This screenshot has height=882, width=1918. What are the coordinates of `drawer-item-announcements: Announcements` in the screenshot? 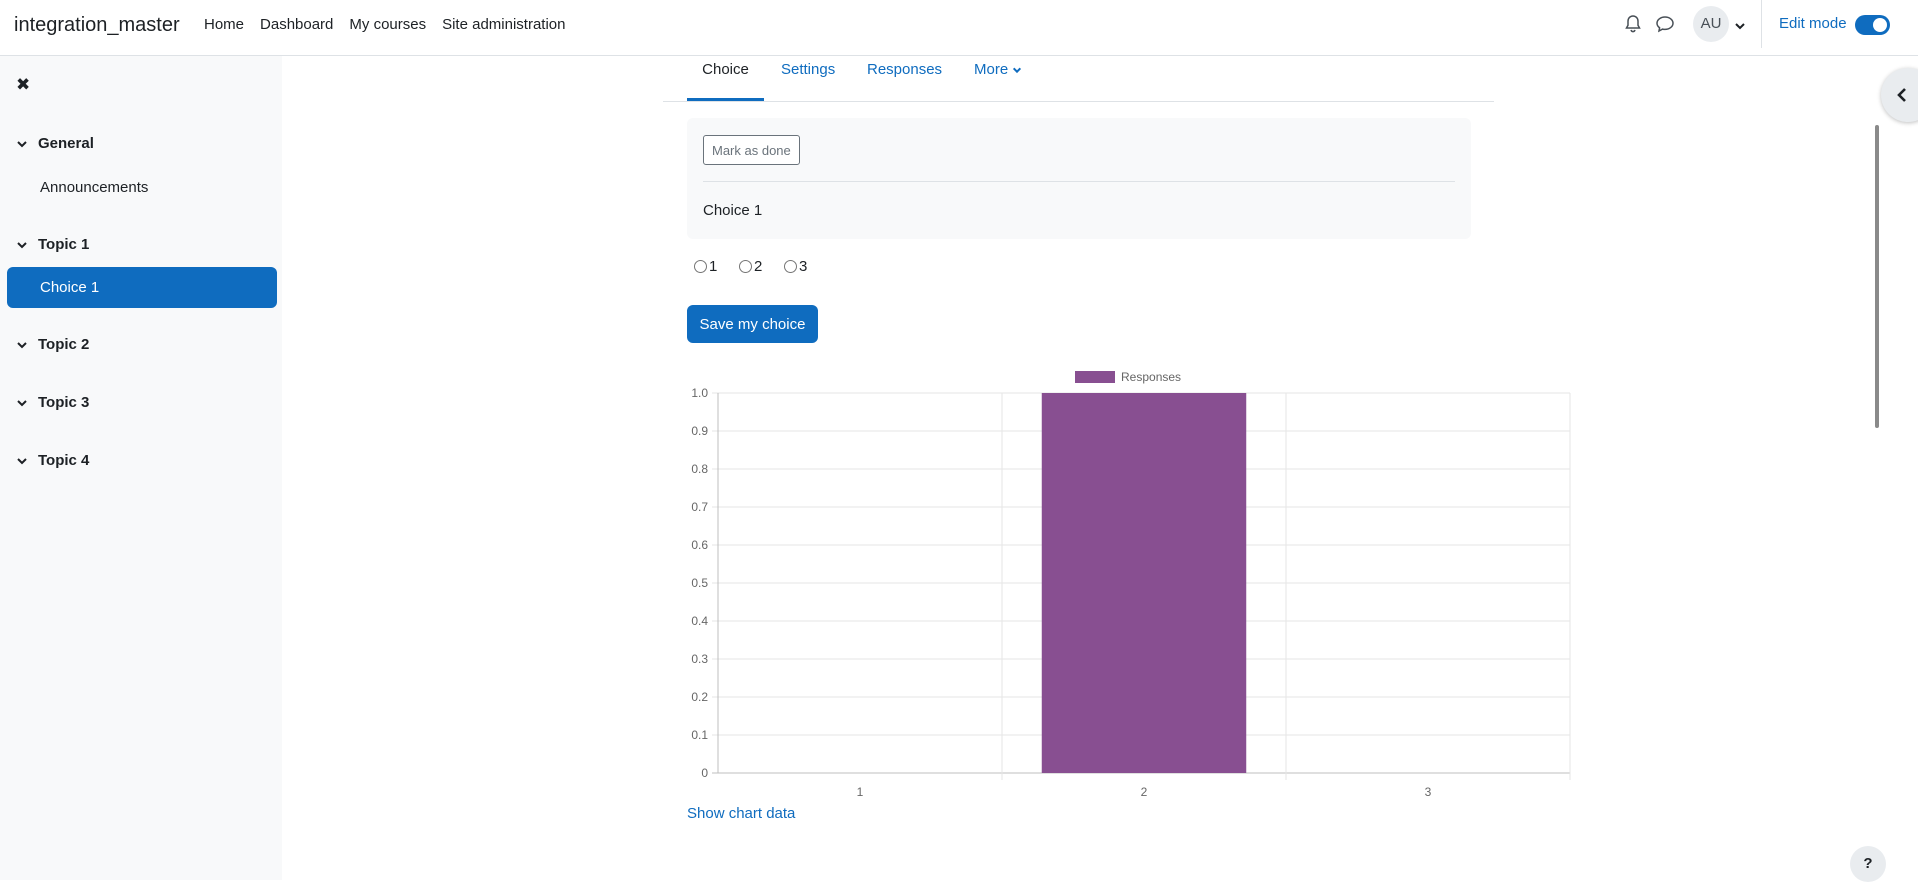 It's located at (94, 187).